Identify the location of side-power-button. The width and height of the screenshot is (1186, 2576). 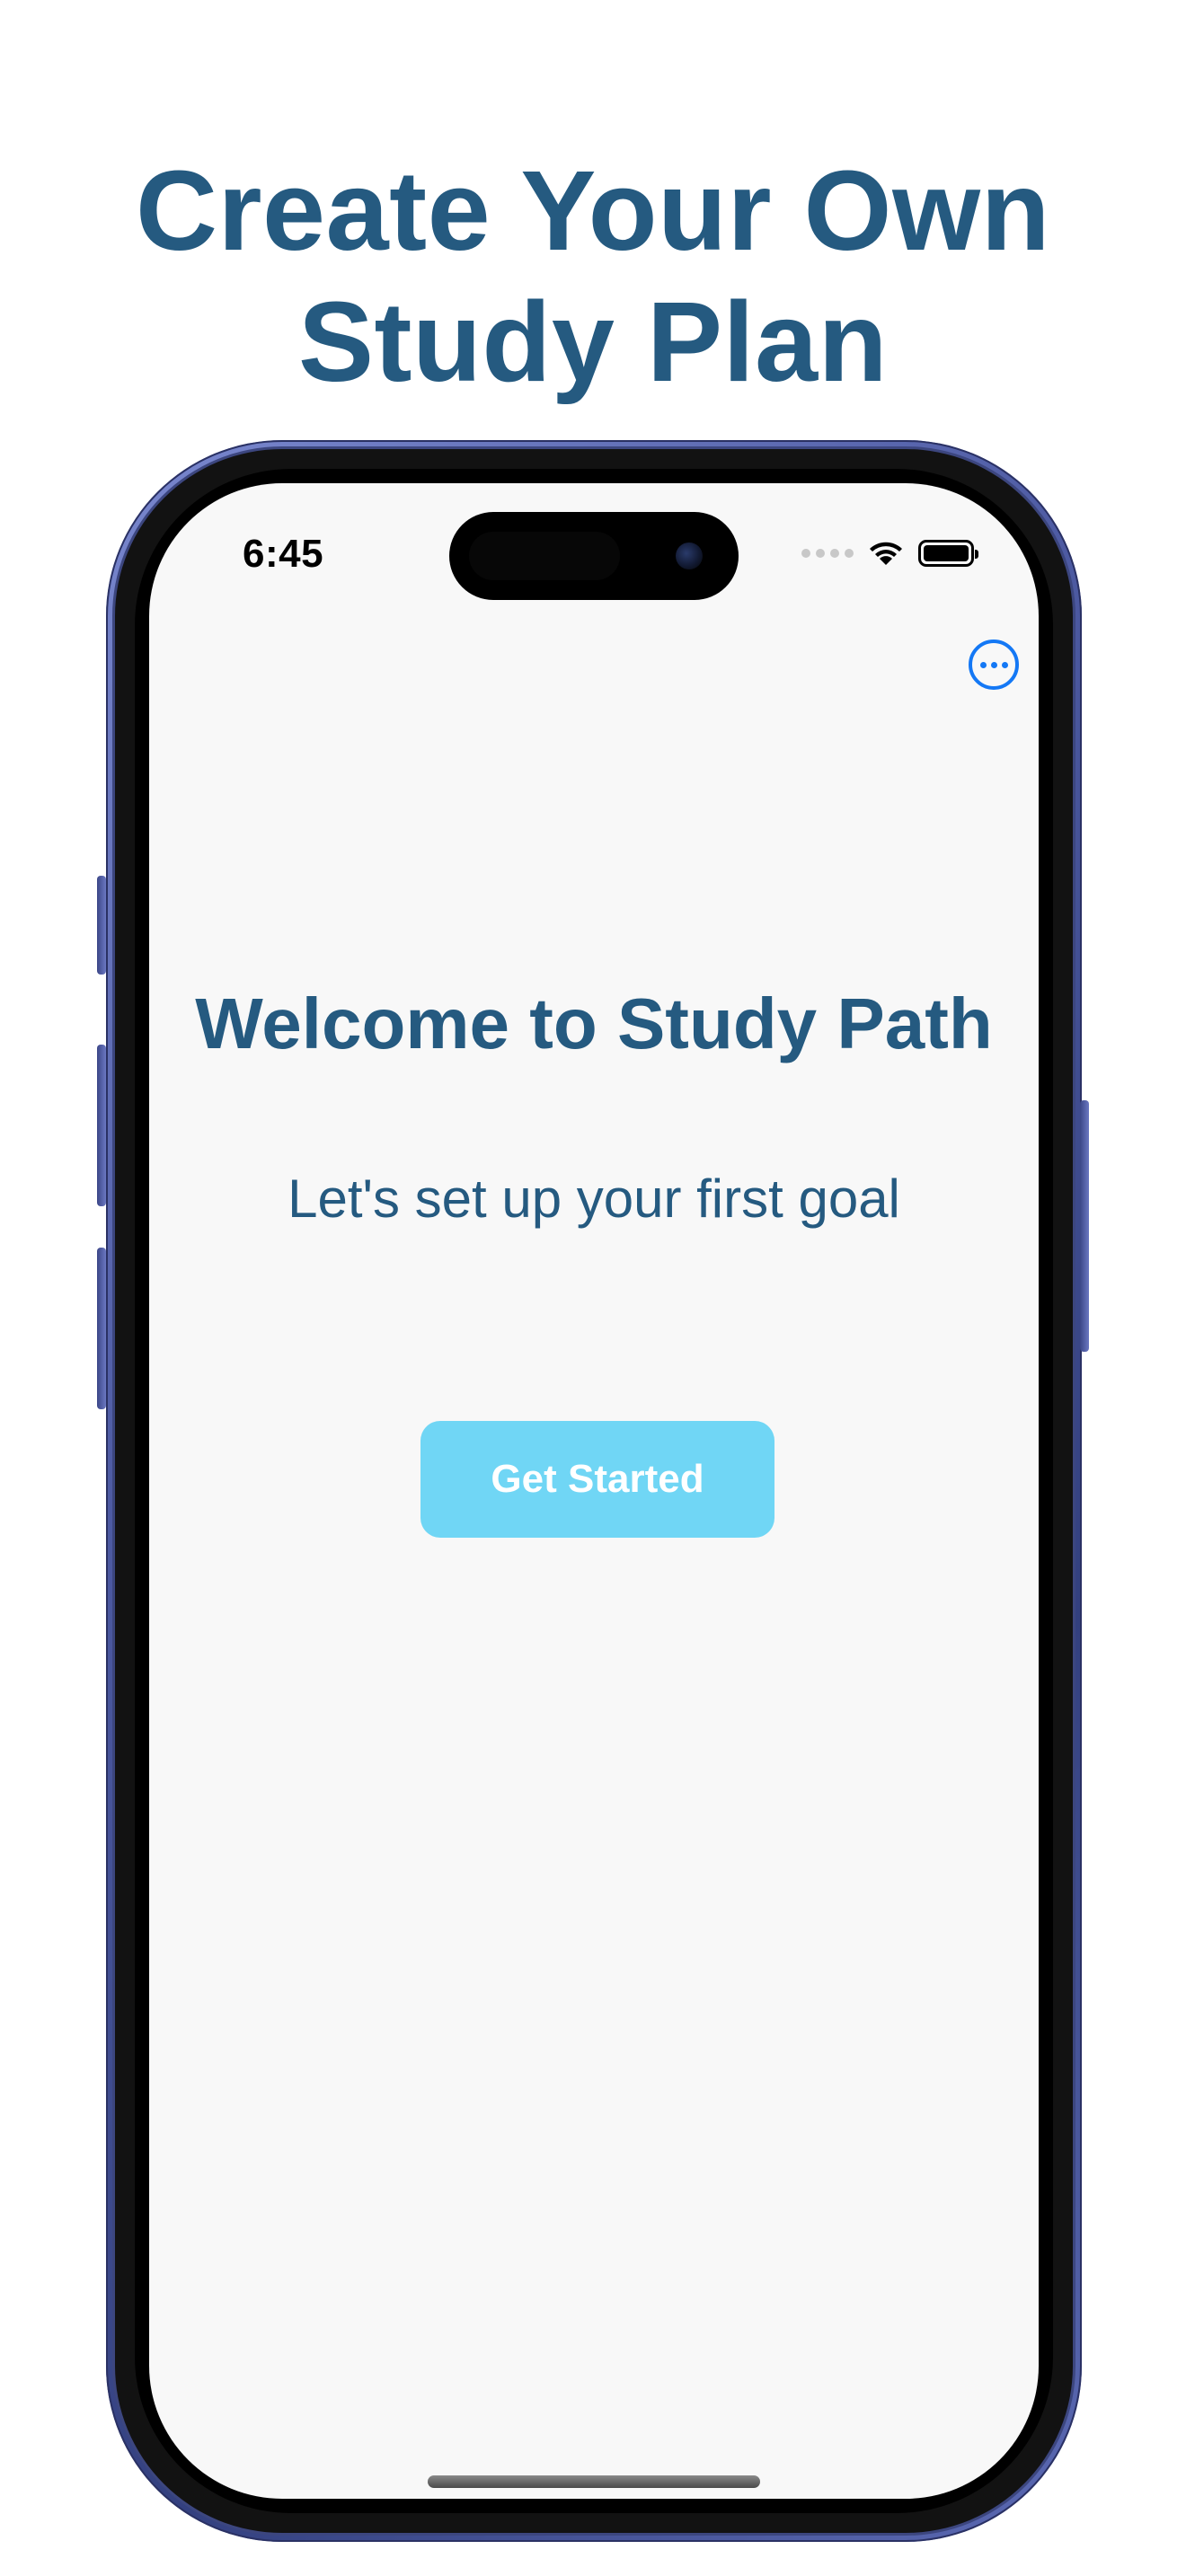
(1084, 1226).